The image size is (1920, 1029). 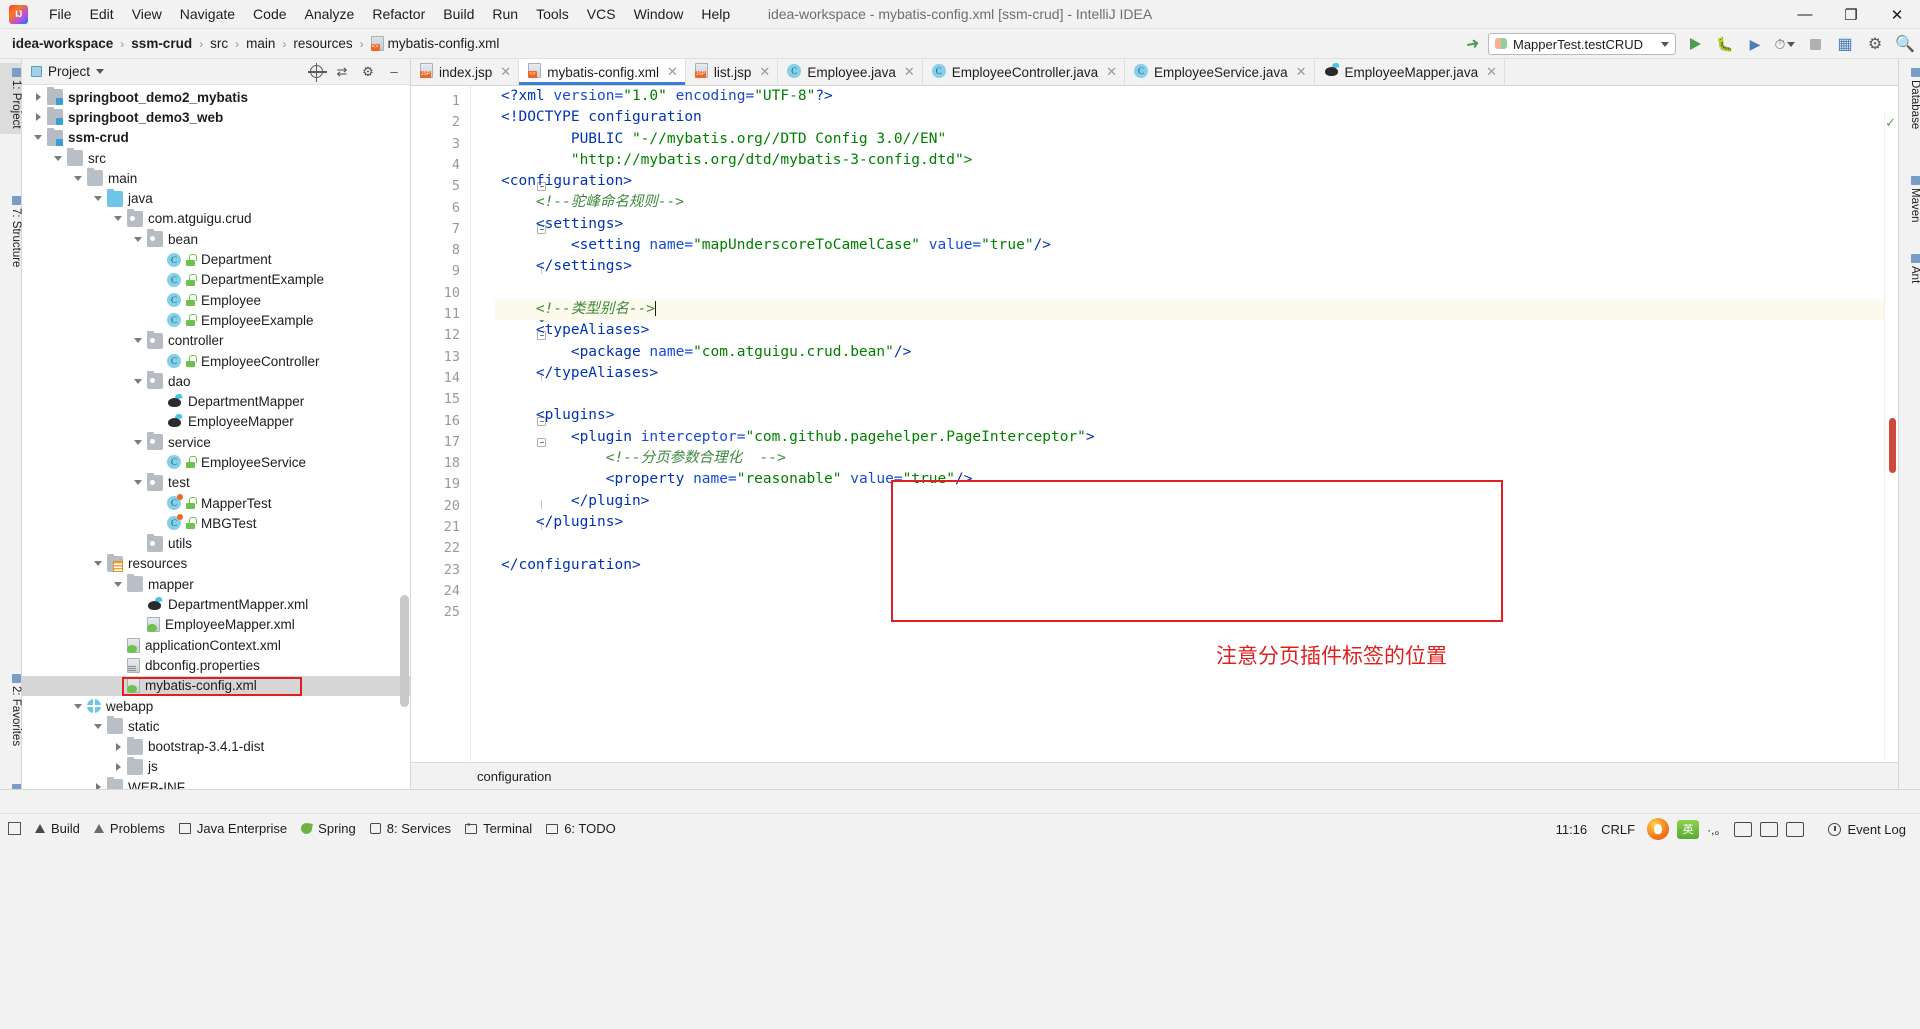 What do you see at coordinates (216, 340) in the screenshot?
I see `tree-node-controller: controller` at bounding box center [216, 340].